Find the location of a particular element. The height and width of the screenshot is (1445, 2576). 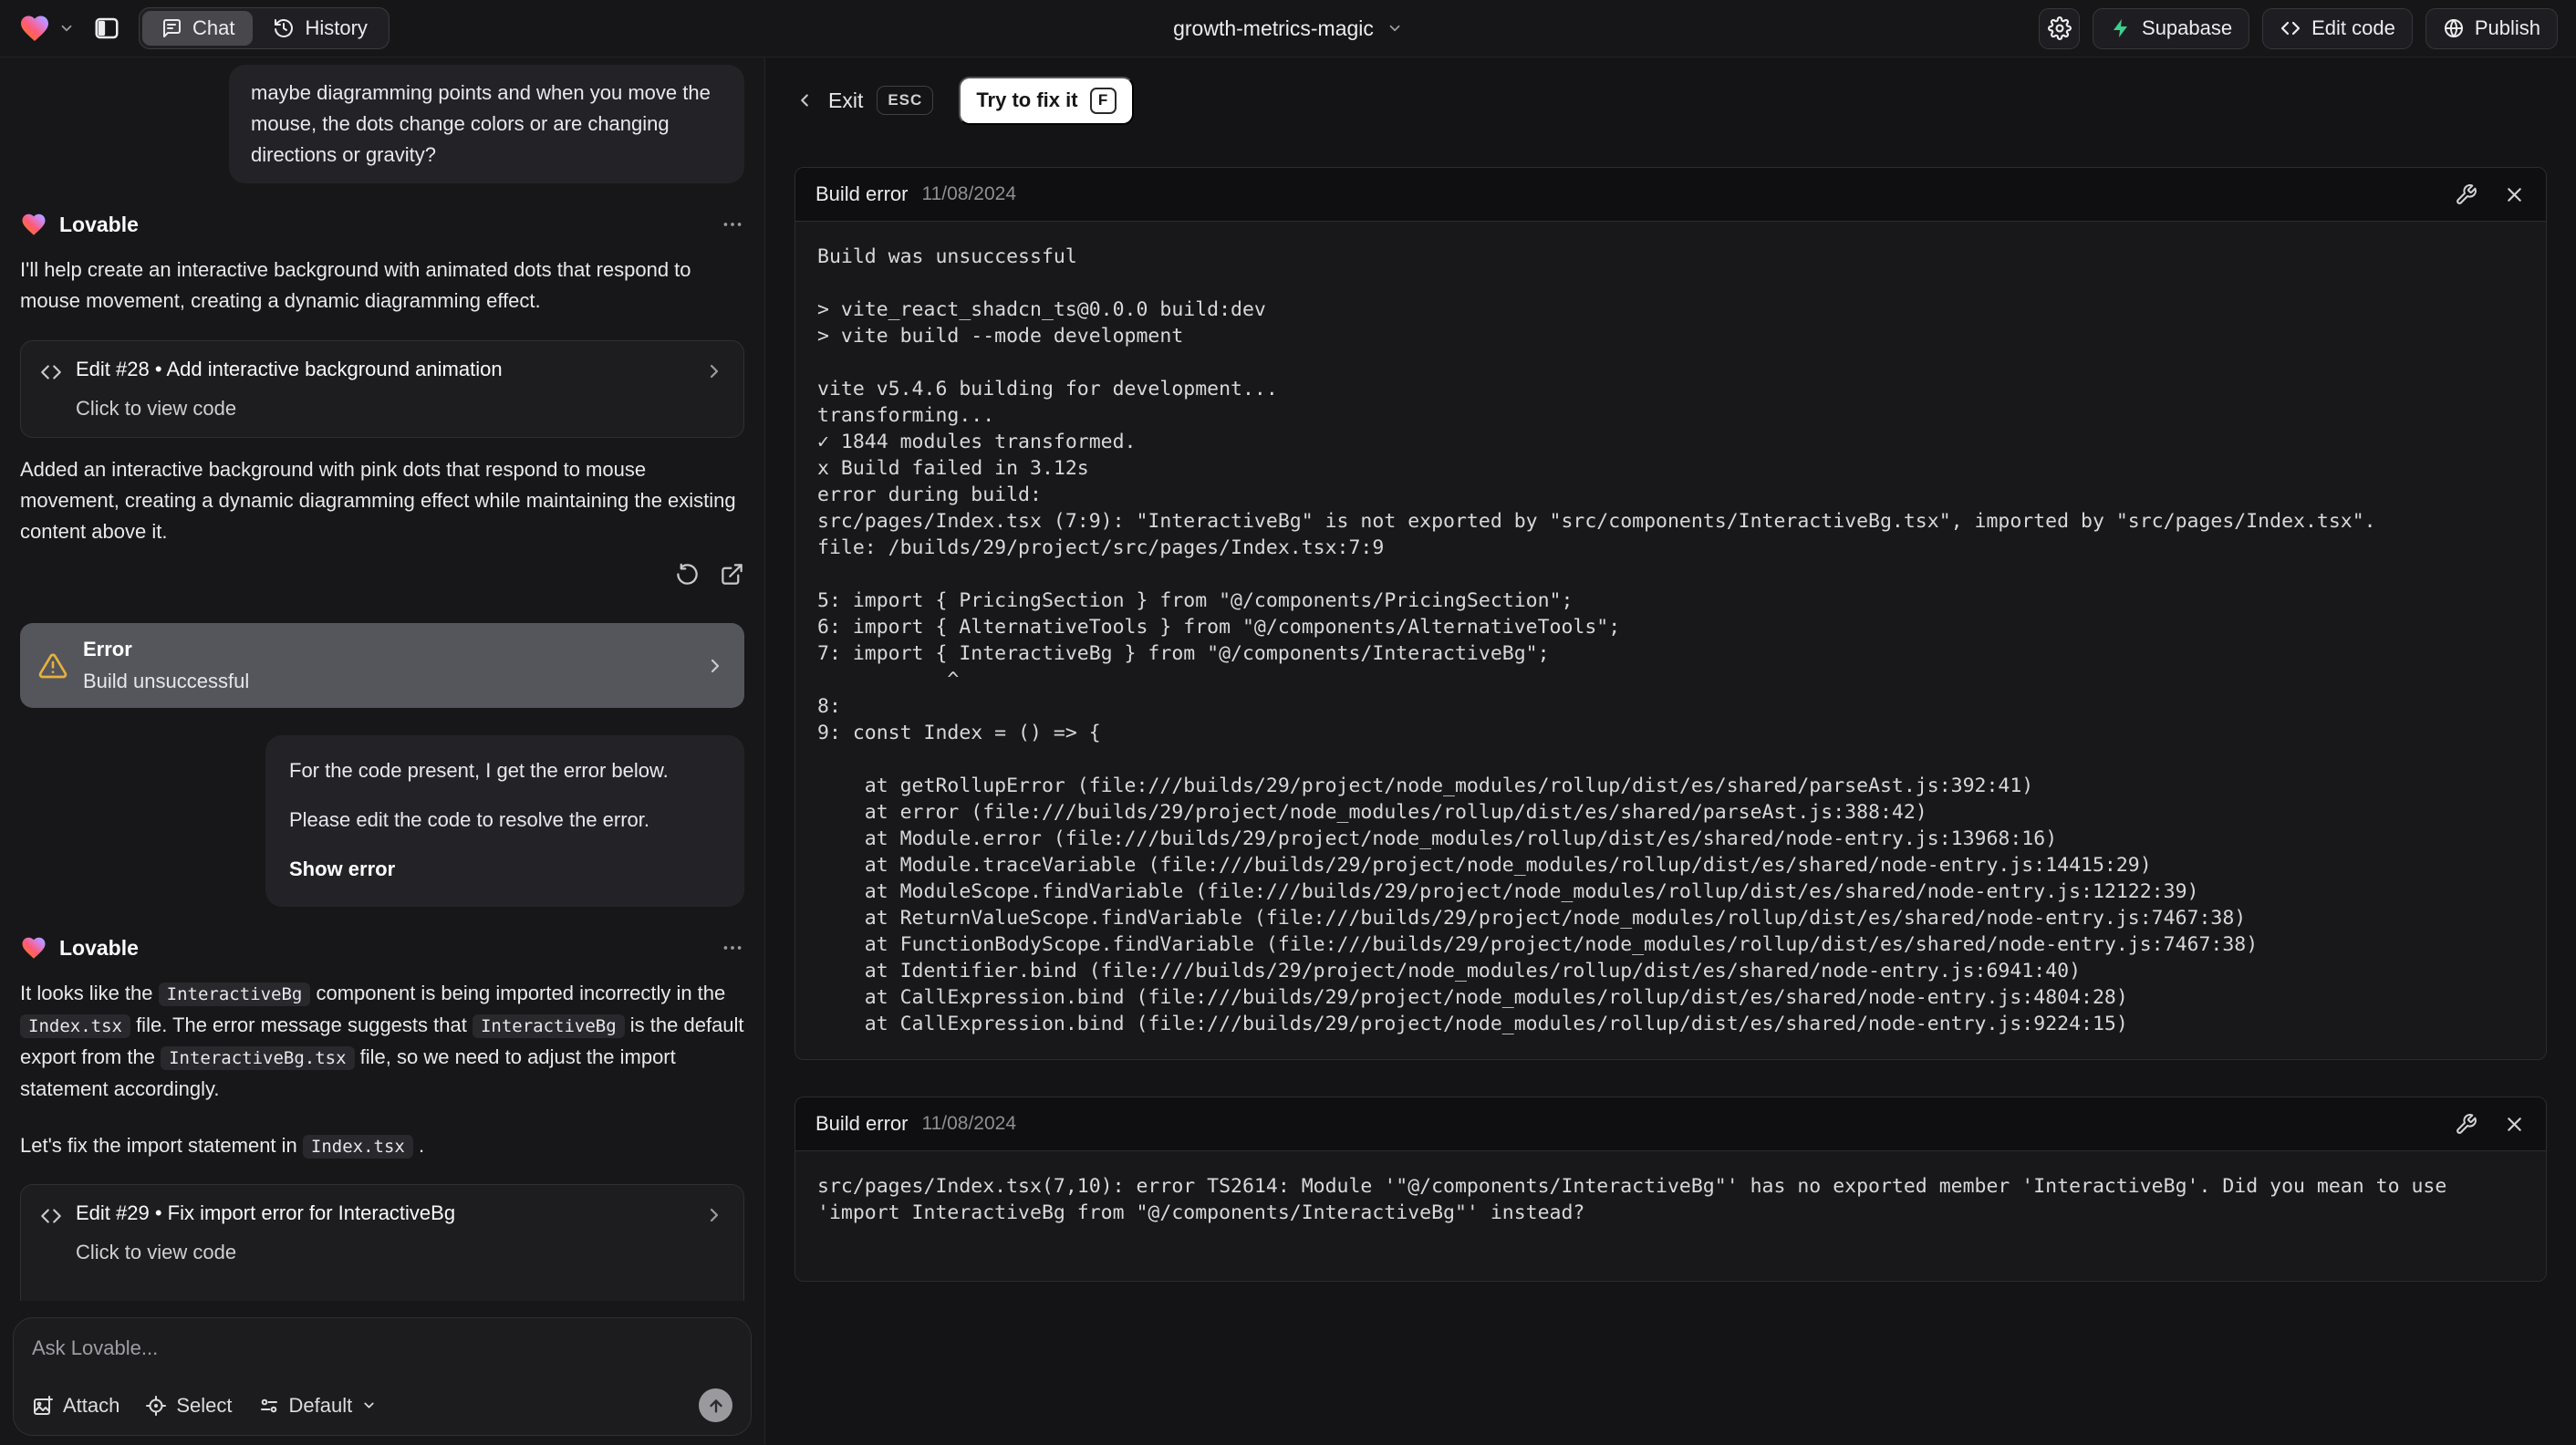

topbar-actions: Supabase Edit code Publish is located at coordinates (2298, 28).